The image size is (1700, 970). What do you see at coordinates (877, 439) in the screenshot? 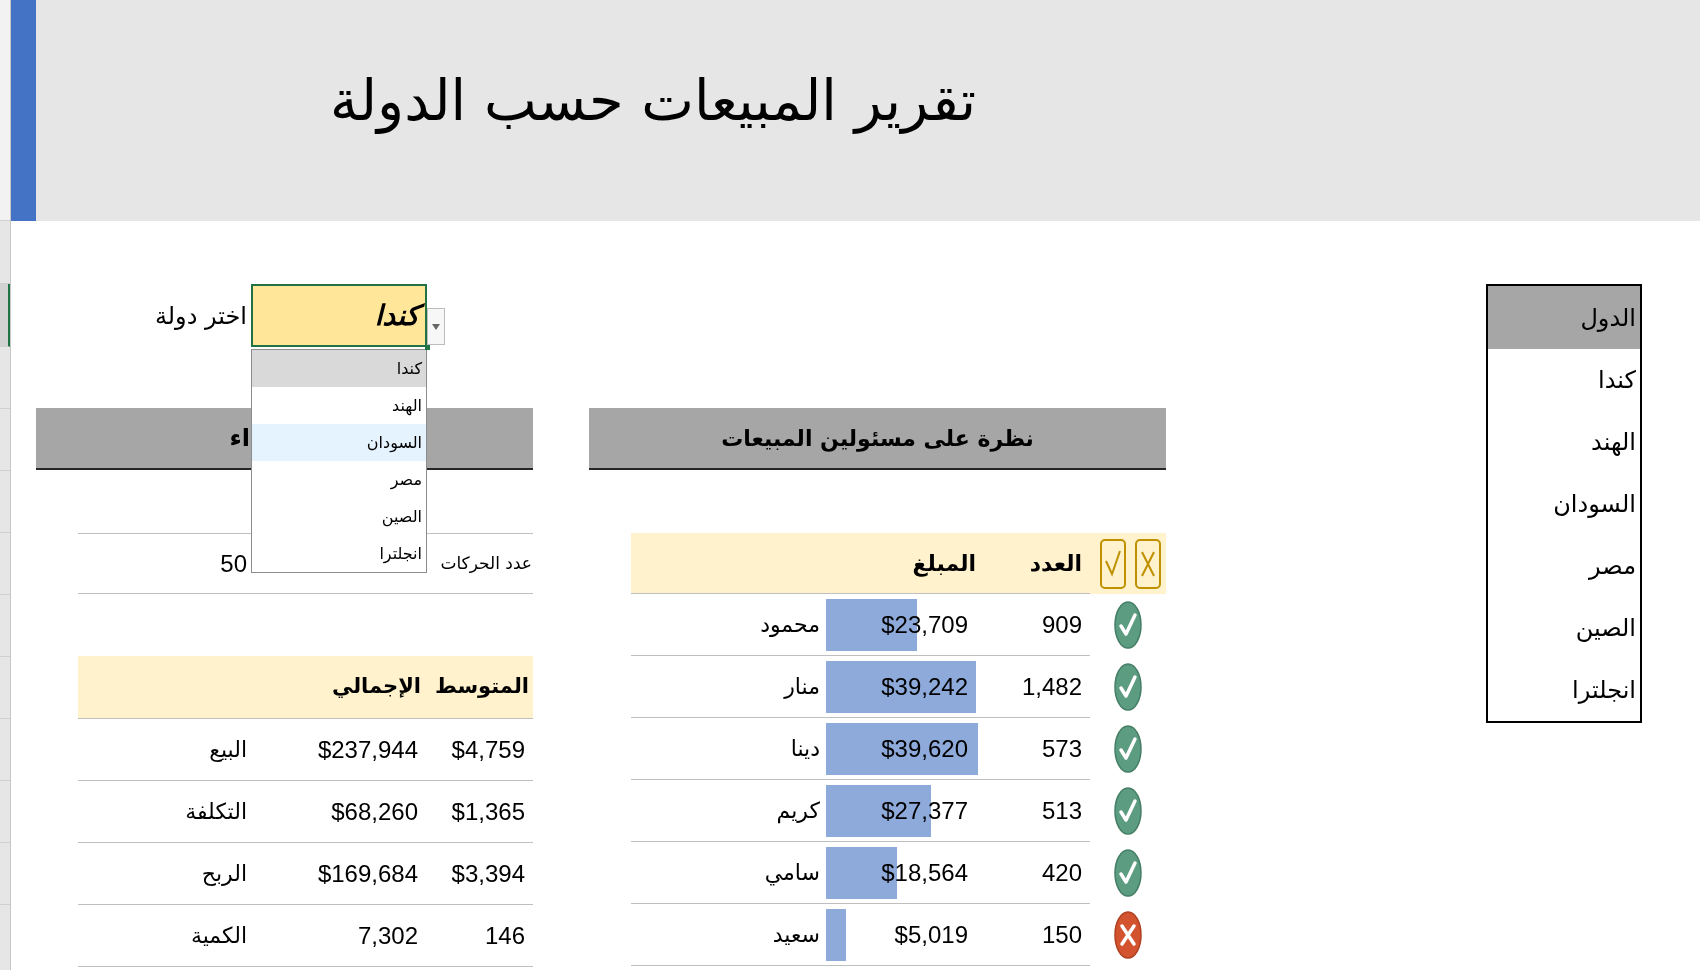
I see `section-title: نظرة على مسئولين المبيعات` at bounding box center [877, 439].